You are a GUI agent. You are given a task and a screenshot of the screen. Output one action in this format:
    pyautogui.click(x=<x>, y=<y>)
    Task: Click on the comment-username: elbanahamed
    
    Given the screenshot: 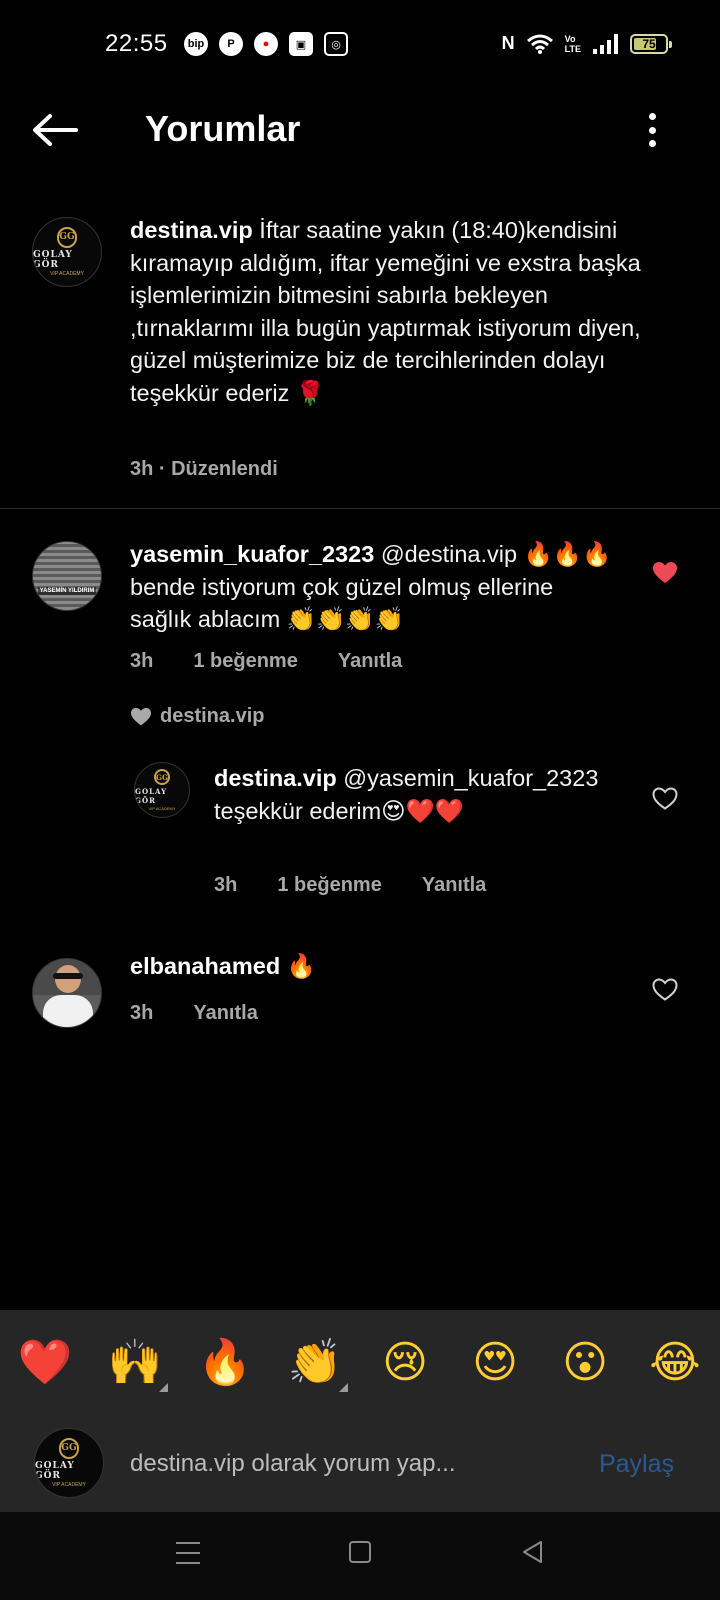 What is the action you would take?
    pyautogui.click(x=205, y=966)
    